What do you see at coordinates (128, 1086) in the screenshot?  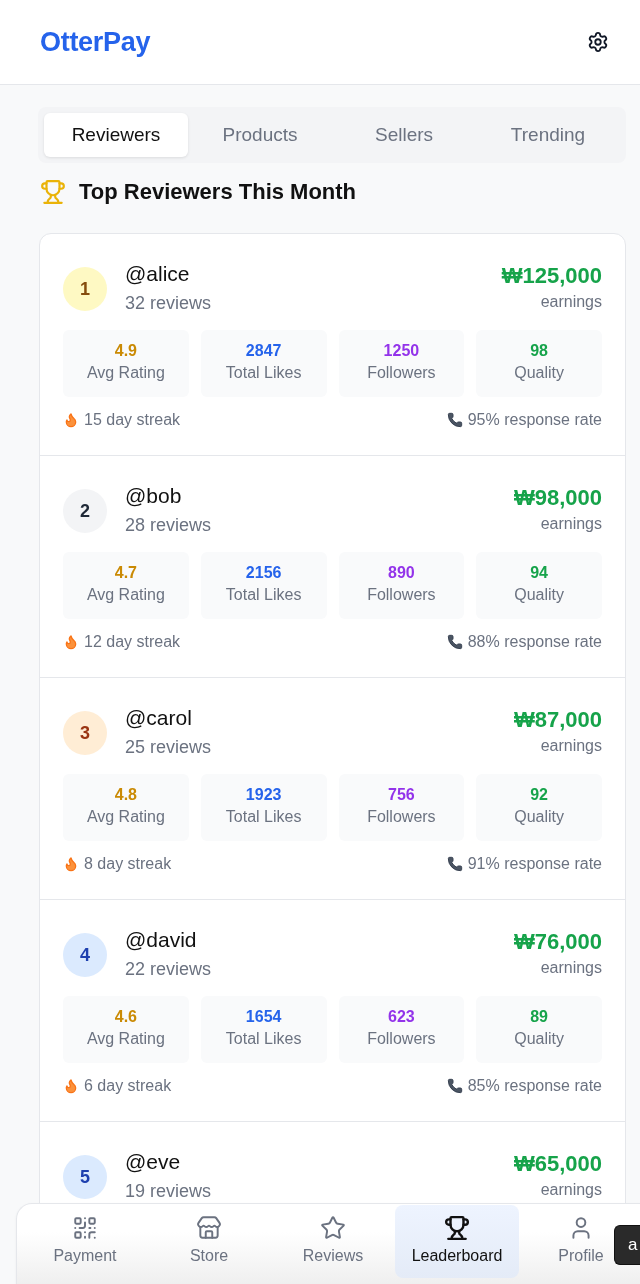 I see `streak-text: 6 day streak` at bounding box center [128, 1086].